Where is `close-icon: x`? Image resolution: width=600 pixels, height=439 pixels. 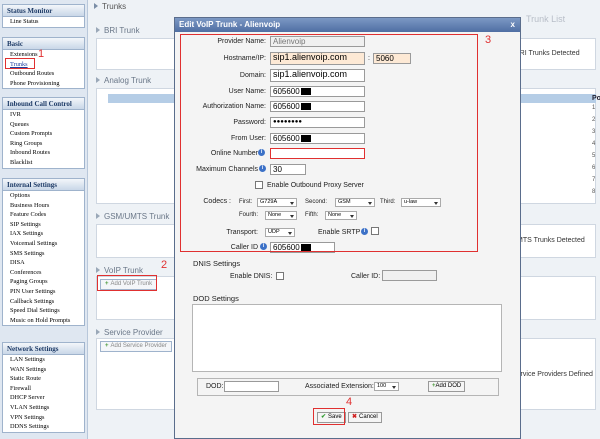
close-icon: x is located at coordinates (513, 25).